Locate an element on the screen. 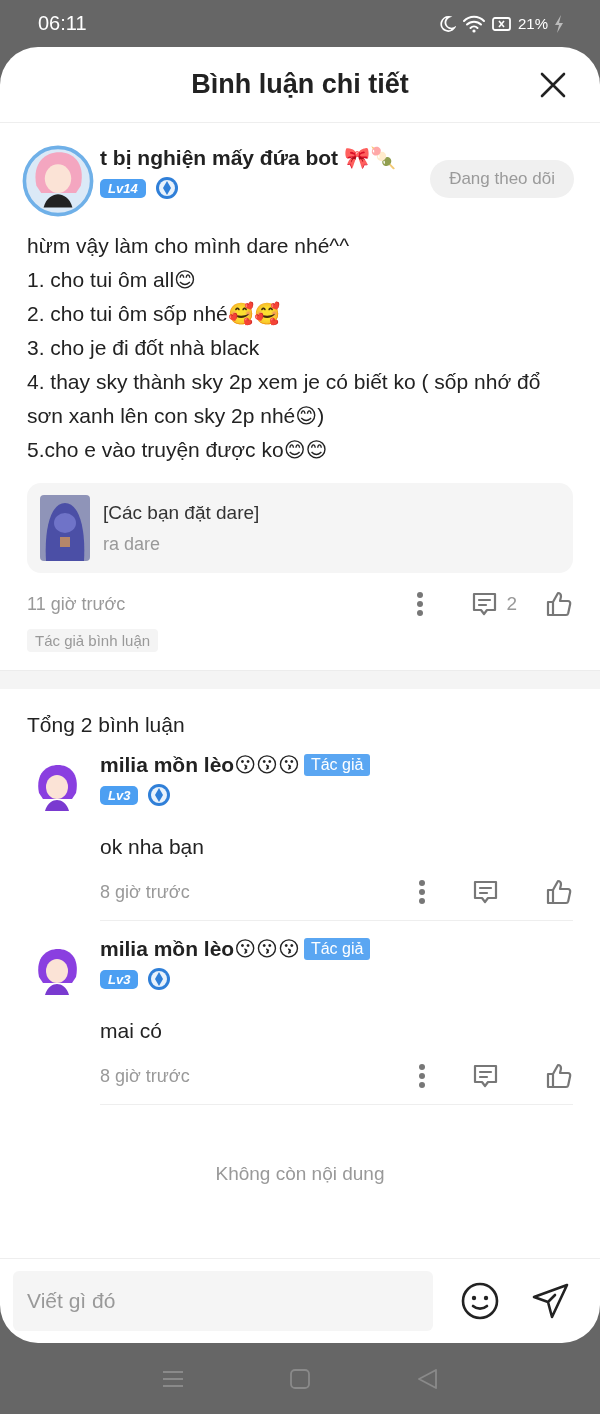 This screenshot has width=600, height=1414. battery-saver-icon is located at coordinates (501, 23).